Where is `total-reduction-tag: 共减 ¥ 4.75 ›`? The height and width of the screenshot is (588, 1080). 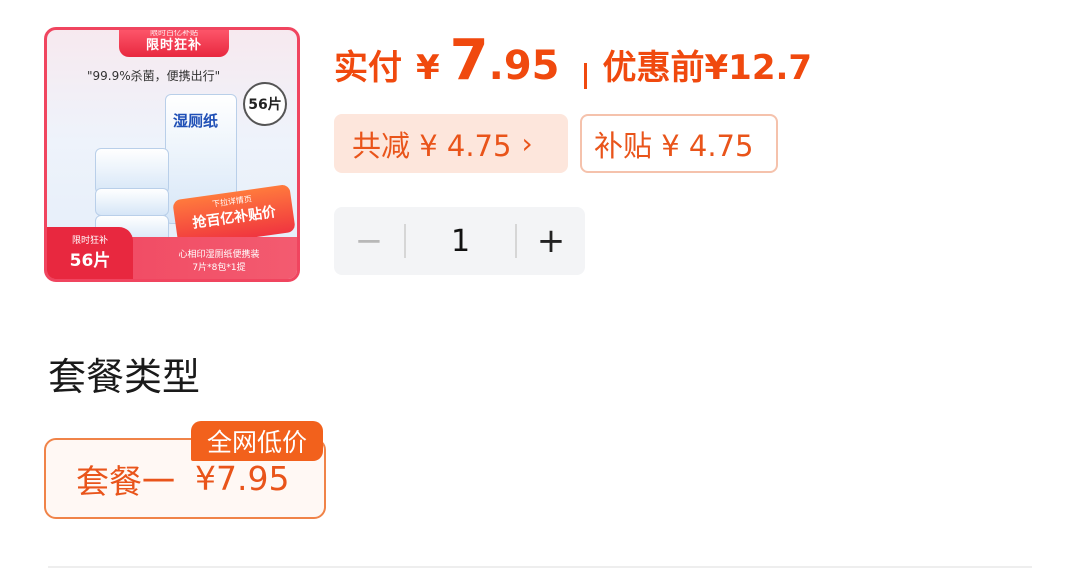
total-reduction-tag: 共减 ¥ 4.75 › is located at coordinates (451, 143).